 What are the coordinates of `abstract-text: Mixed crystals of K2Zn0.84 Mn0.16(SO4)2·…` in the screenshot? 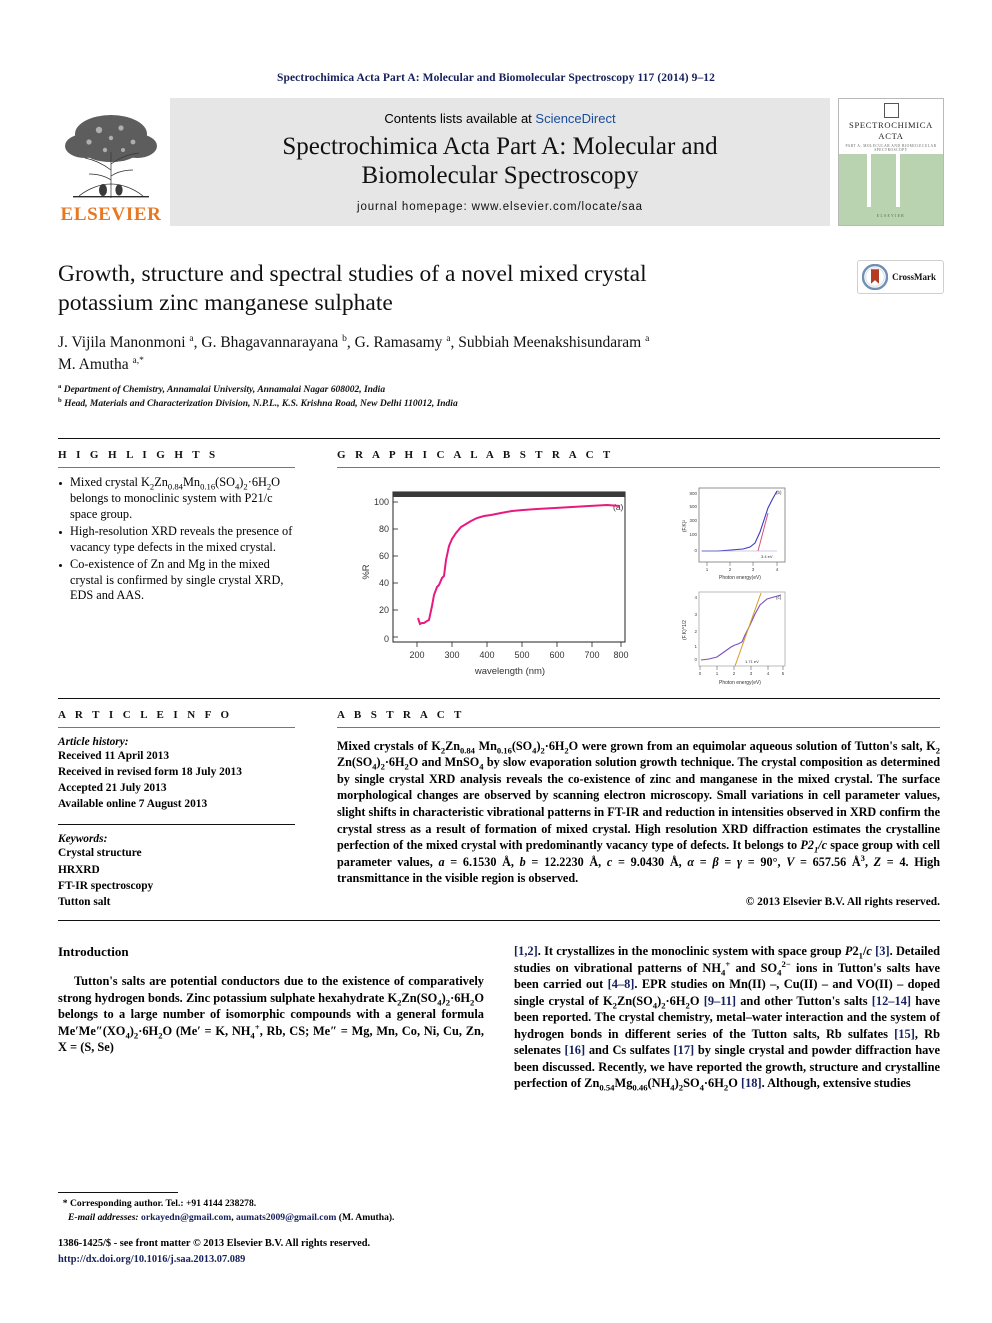 It's located at (639, 812).